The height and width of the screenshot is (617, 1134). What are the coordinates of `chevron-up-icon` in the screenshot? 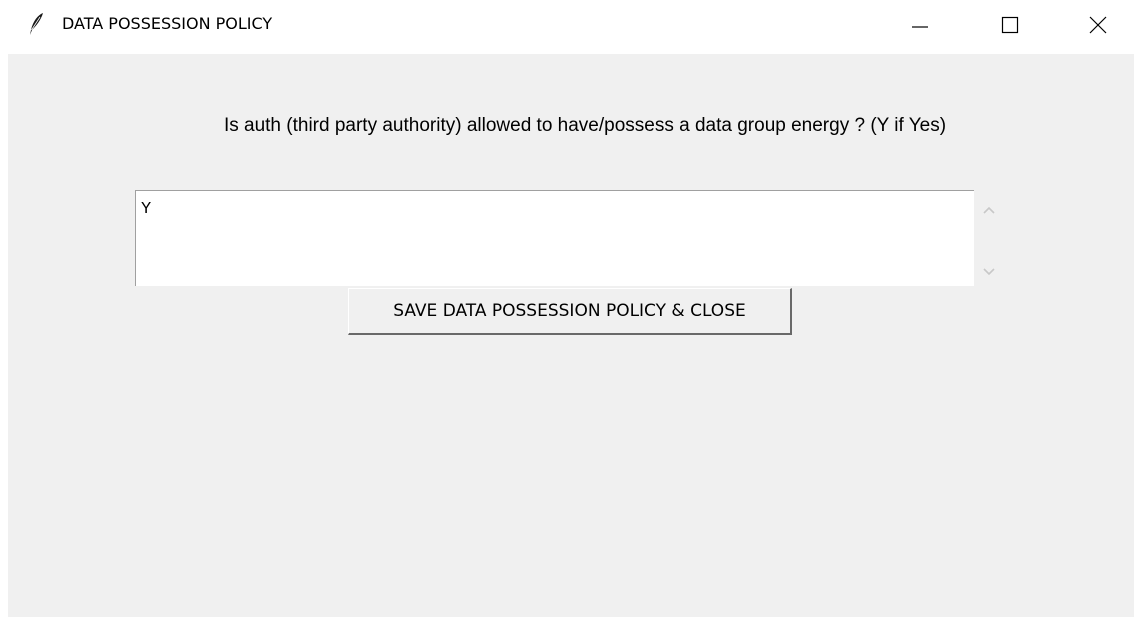 It's located at (989, 208).